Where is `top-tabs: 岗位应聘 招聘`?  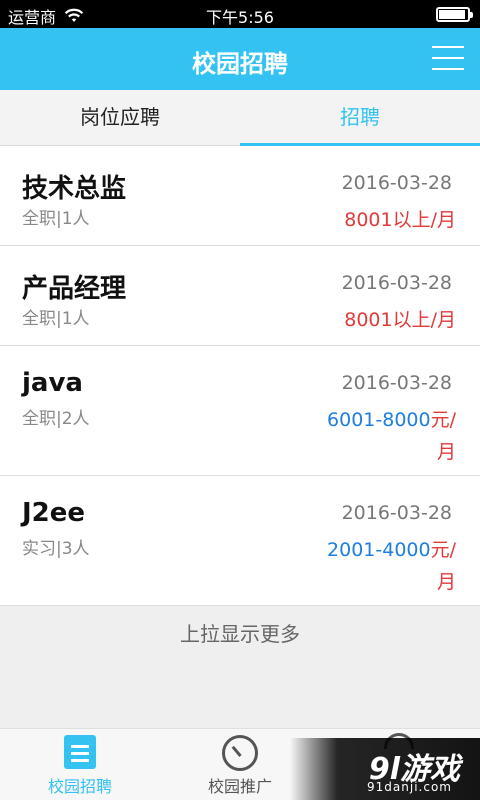 top-tabs: 岗位应聘 招聘 is located at coordinates (240, 118).